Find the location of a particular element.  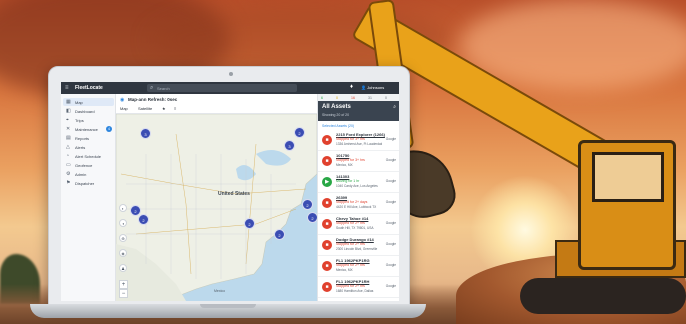

assets-title: All Assets is located at coordinates (336, 107).